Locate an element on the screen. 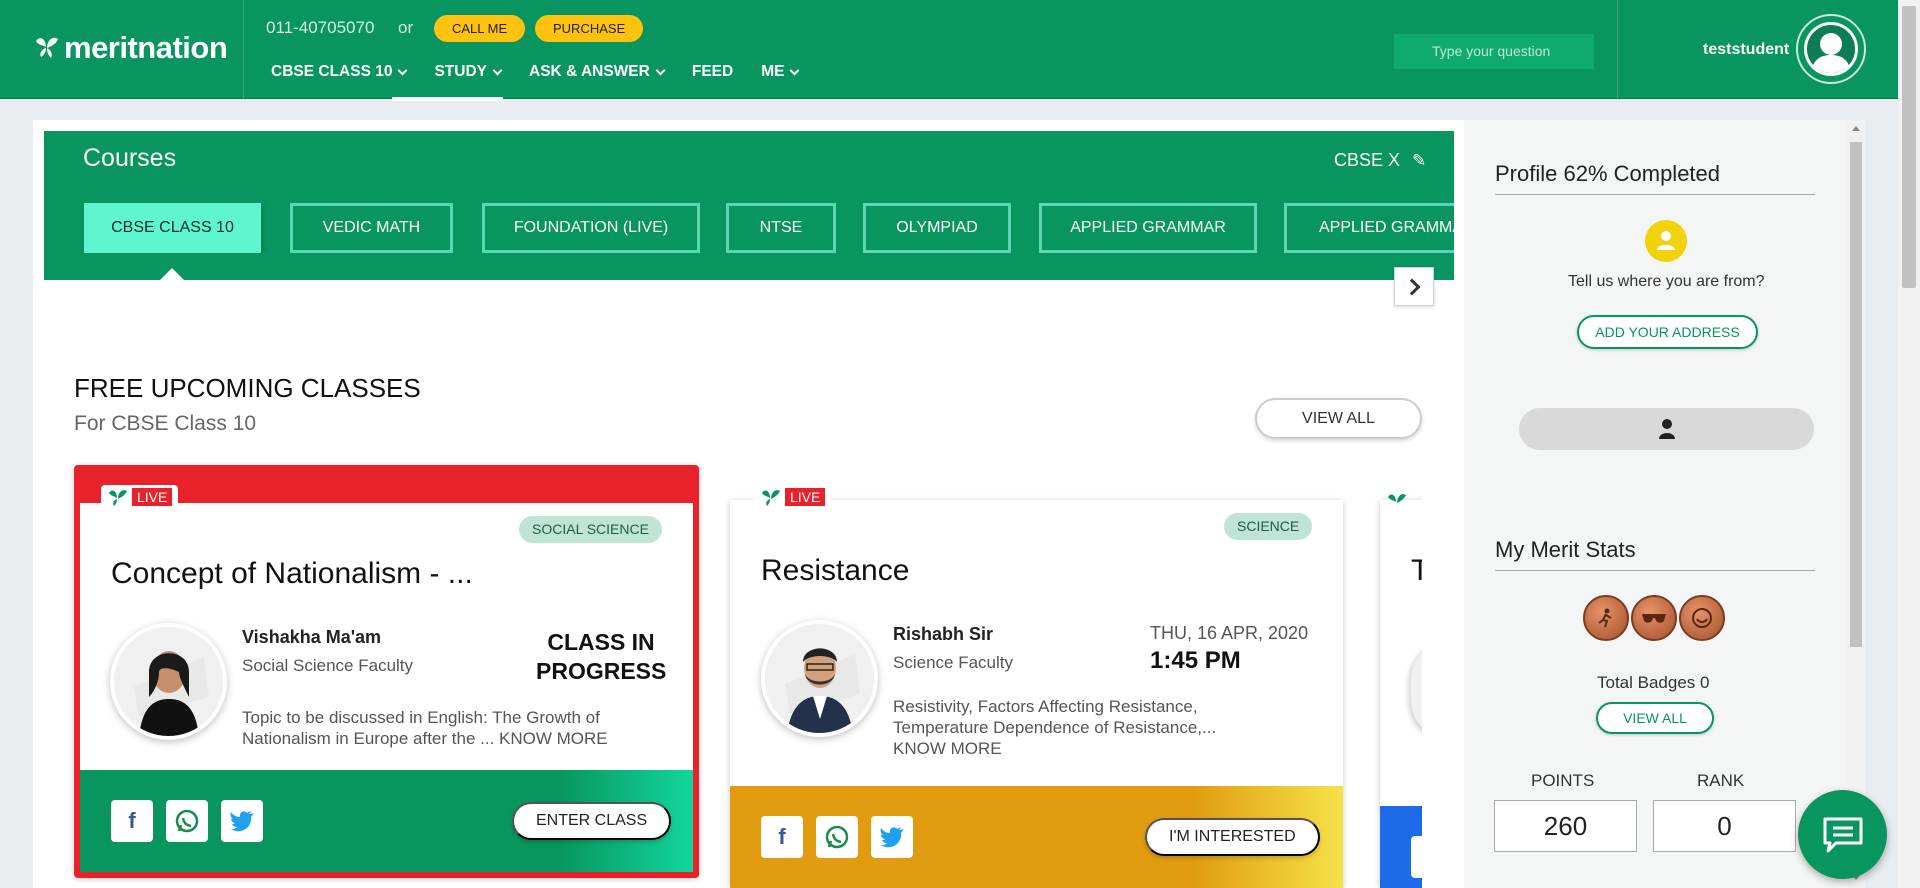 The image size is (1920, 888). card-footer: f ENTER CLASS is located at coordinates (386, 821).